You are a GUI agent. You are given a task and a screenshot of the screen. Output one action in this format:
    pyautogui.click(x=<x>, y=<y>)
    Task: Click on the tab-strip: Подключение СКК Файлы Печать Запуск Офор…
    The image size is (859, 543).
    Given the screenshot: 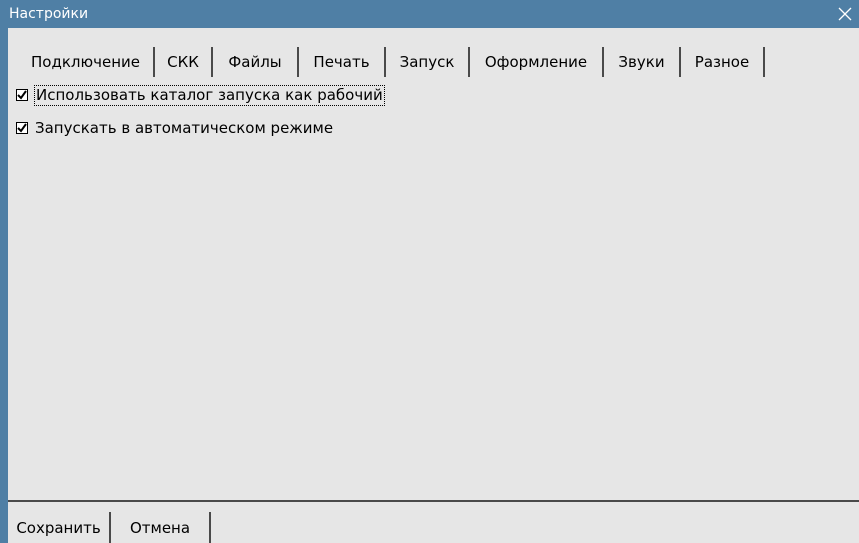 What is the action you would take?
    pyautogui.click(x=433, y=62)
    